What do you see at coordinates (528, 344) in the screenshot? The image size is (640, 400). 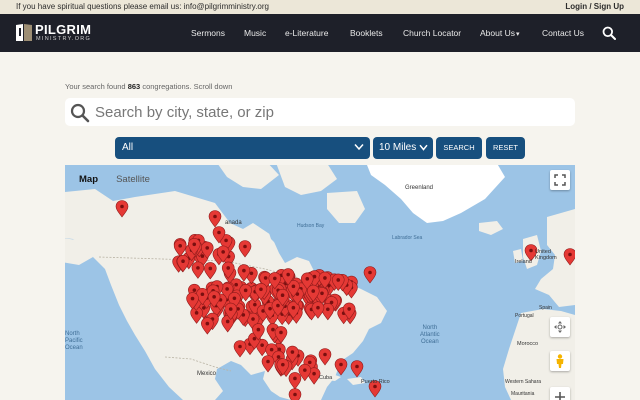 I see `label-morocco: Morocco` at bounding box center [528, 344].